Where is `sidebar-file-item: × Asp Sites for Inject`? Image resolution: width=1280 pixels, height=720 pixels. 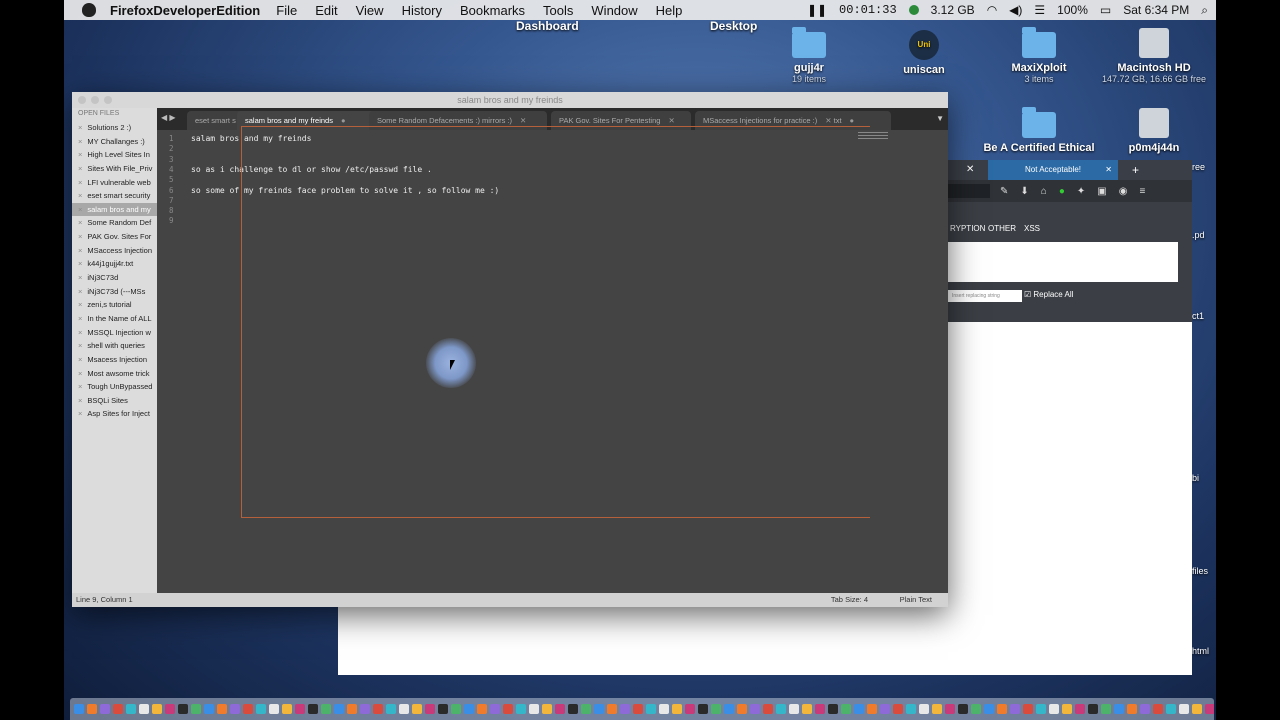
sidebar-file-item: × Asp Sites for Inject is located at coordinates (114, 414).